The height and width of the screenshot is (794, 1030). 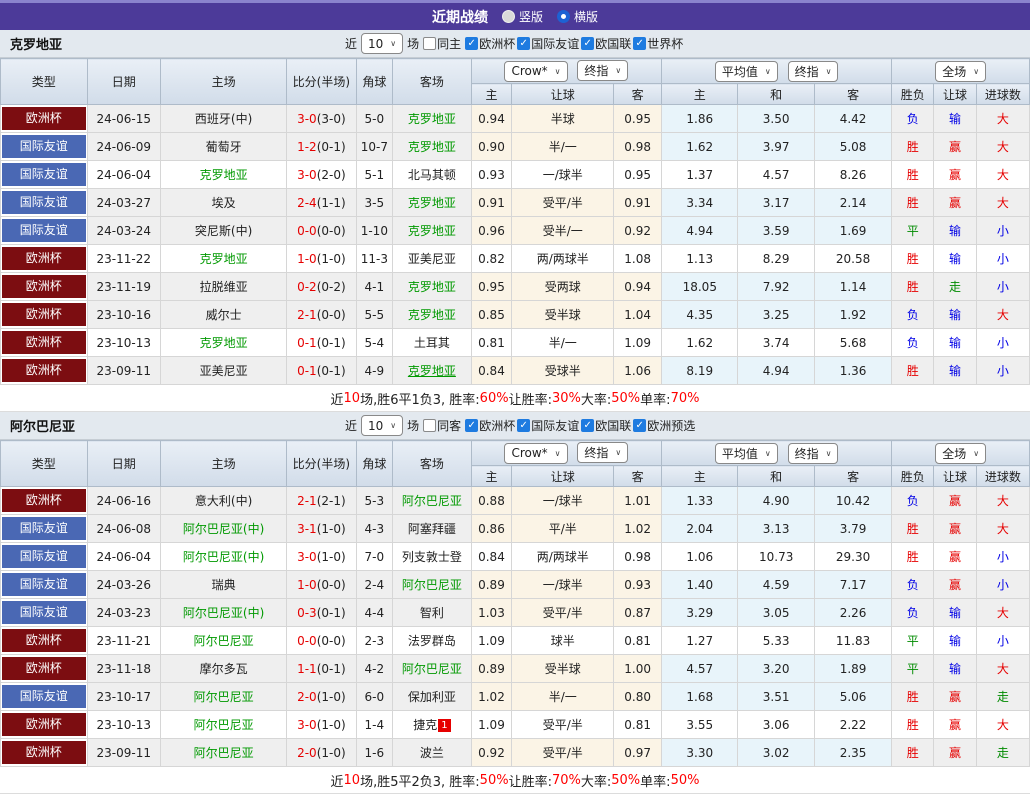 I want to click on cell-handicap: 一/球半, so click(x=563, y=584).